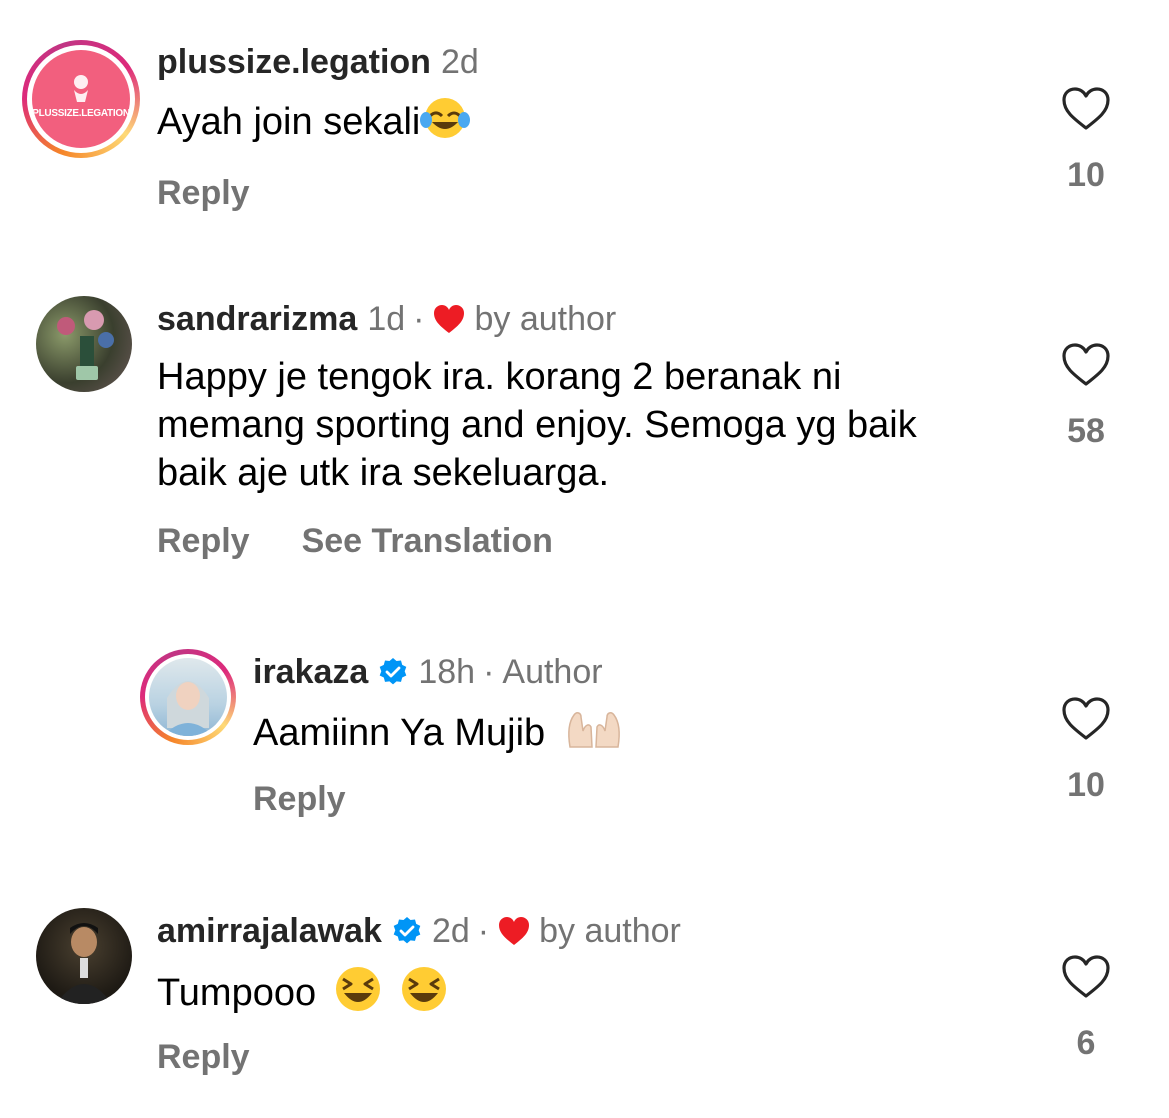 The width and height of the screenshot is (1169, 1118). What do you see at coordinates (445, 124) in the screenshot?
I see `joy-emoji` at bounding box center [445, 124].